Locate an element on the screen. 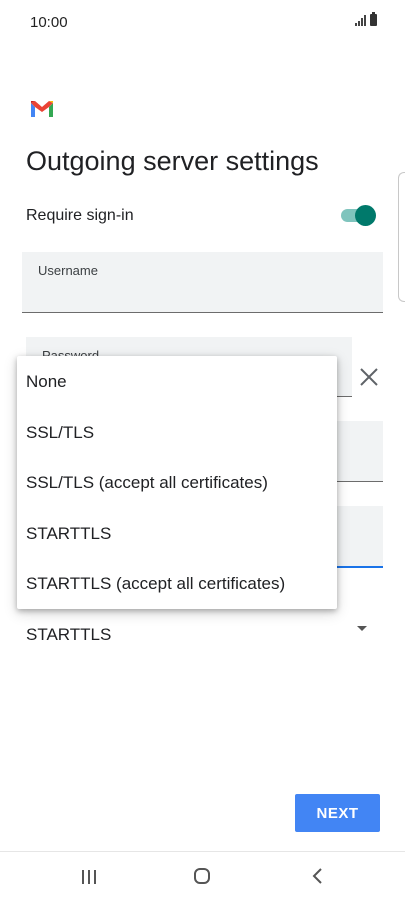 Image resolution: width=405 pixels, height=903 pixels. back-icon is located at coordinates (318, 876).